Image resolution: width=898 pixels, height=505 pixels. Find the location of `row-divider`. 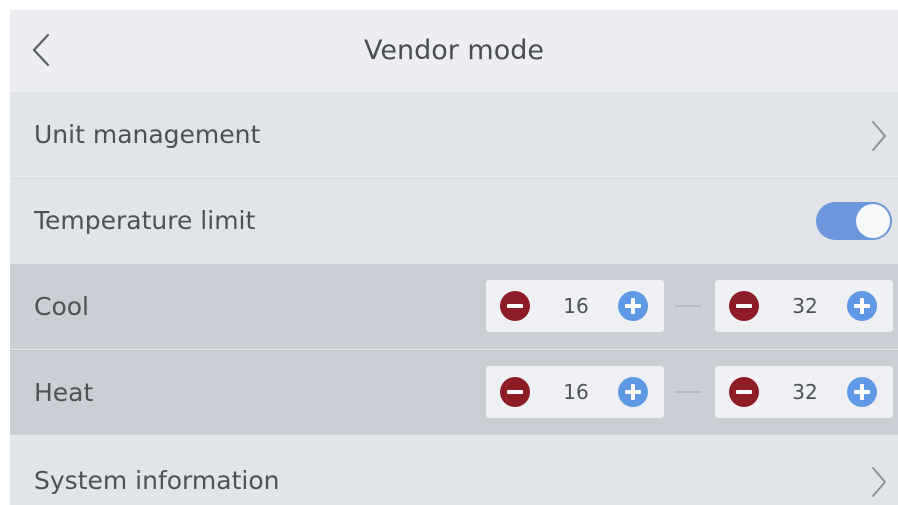

row-divider is located at coordinates (454, 350).